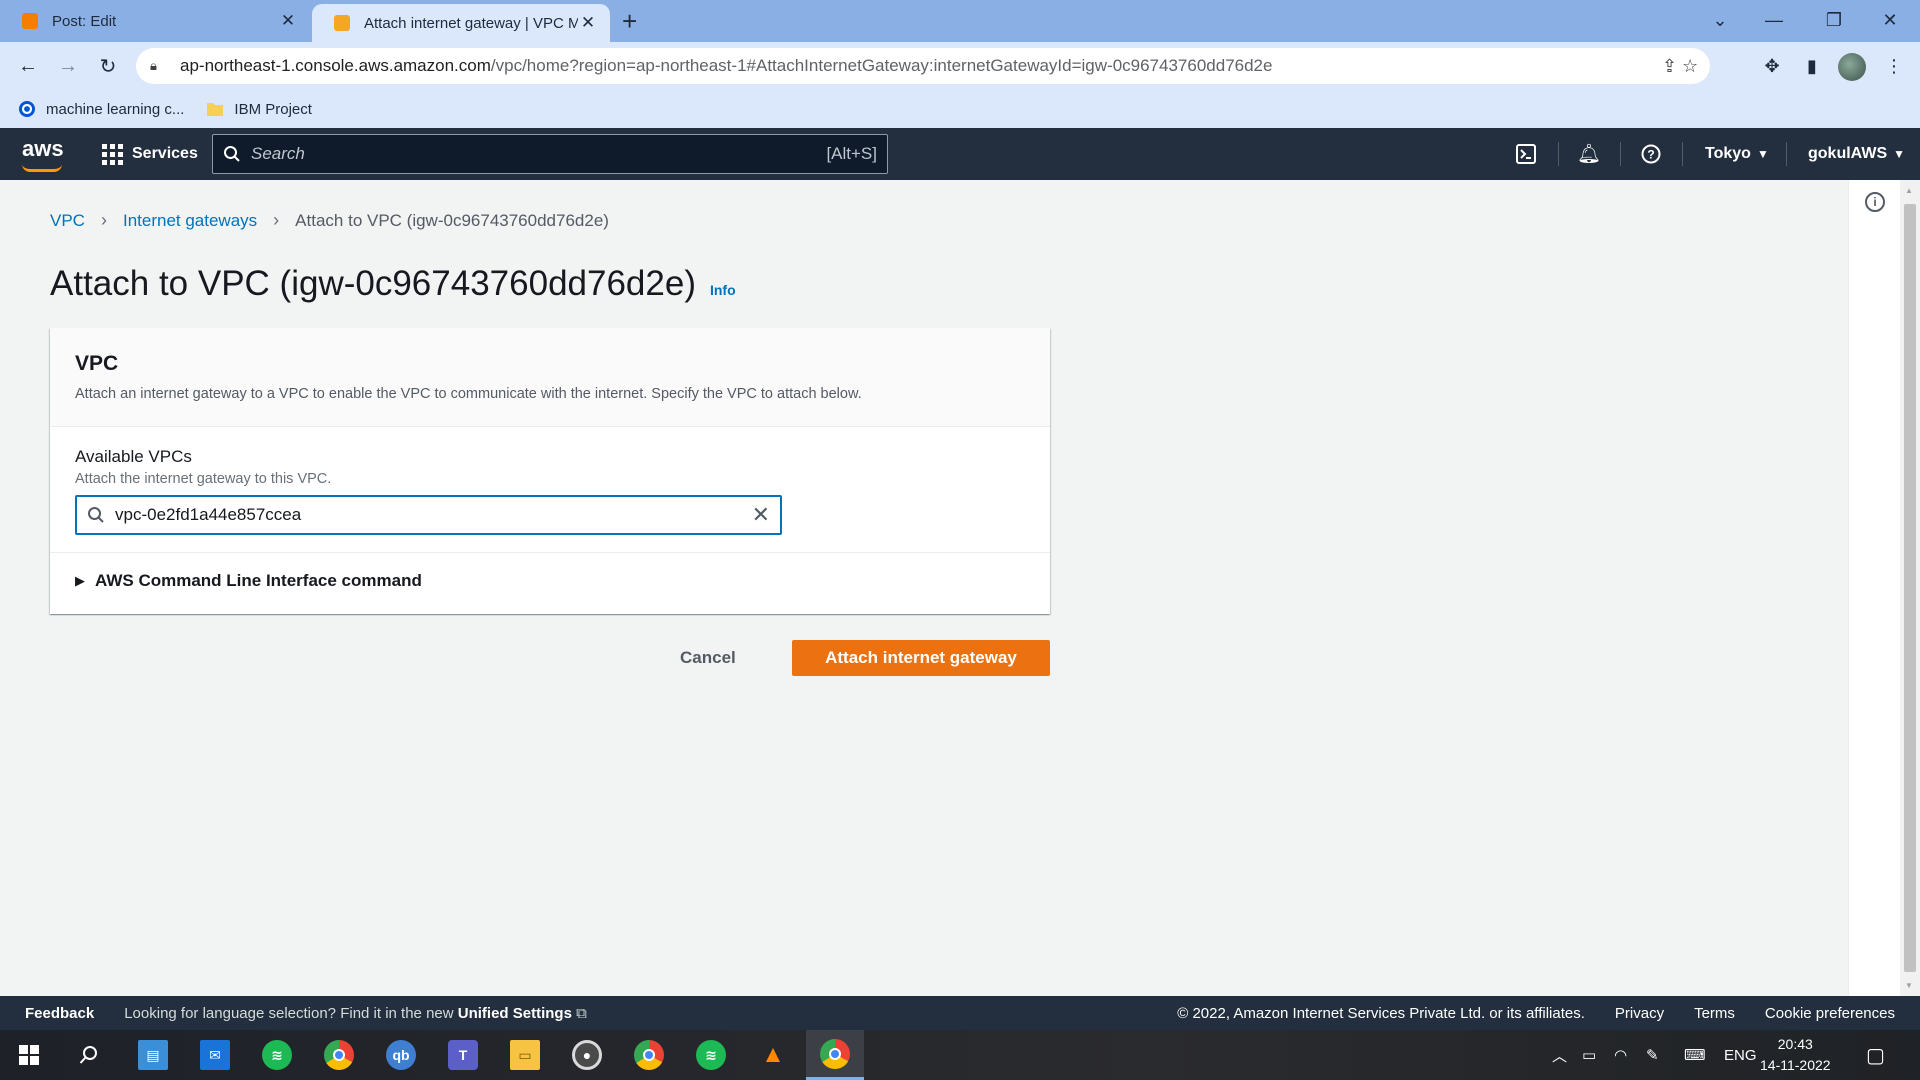 The height and width of the screenshot is (1080, 1920). What do you see at coordinates (835, 1055) in the screenshot?
I see `chrome-active-icon` at bounding box center [835, 1055].